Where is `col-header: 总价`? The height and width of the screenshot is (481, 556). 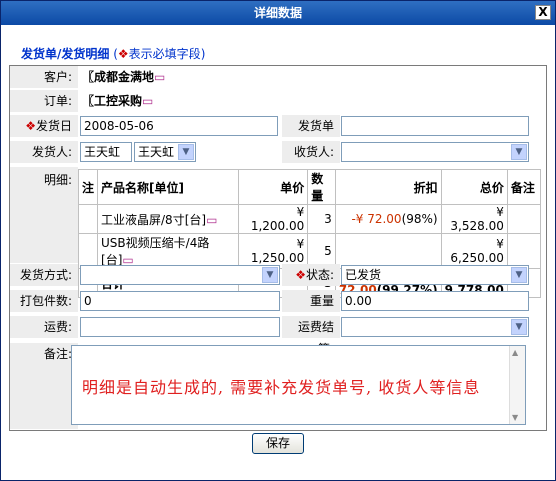 col-header: 总价 is located at coordinates (474, 187).